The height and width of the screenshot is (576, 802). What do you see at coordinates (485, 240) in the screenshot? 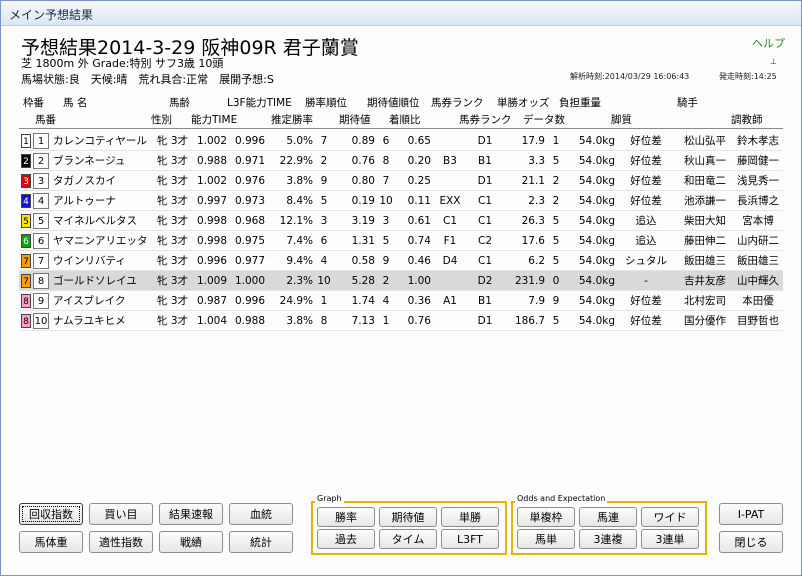
I see `bet-rank: C2` at bounding box center [485, 240].